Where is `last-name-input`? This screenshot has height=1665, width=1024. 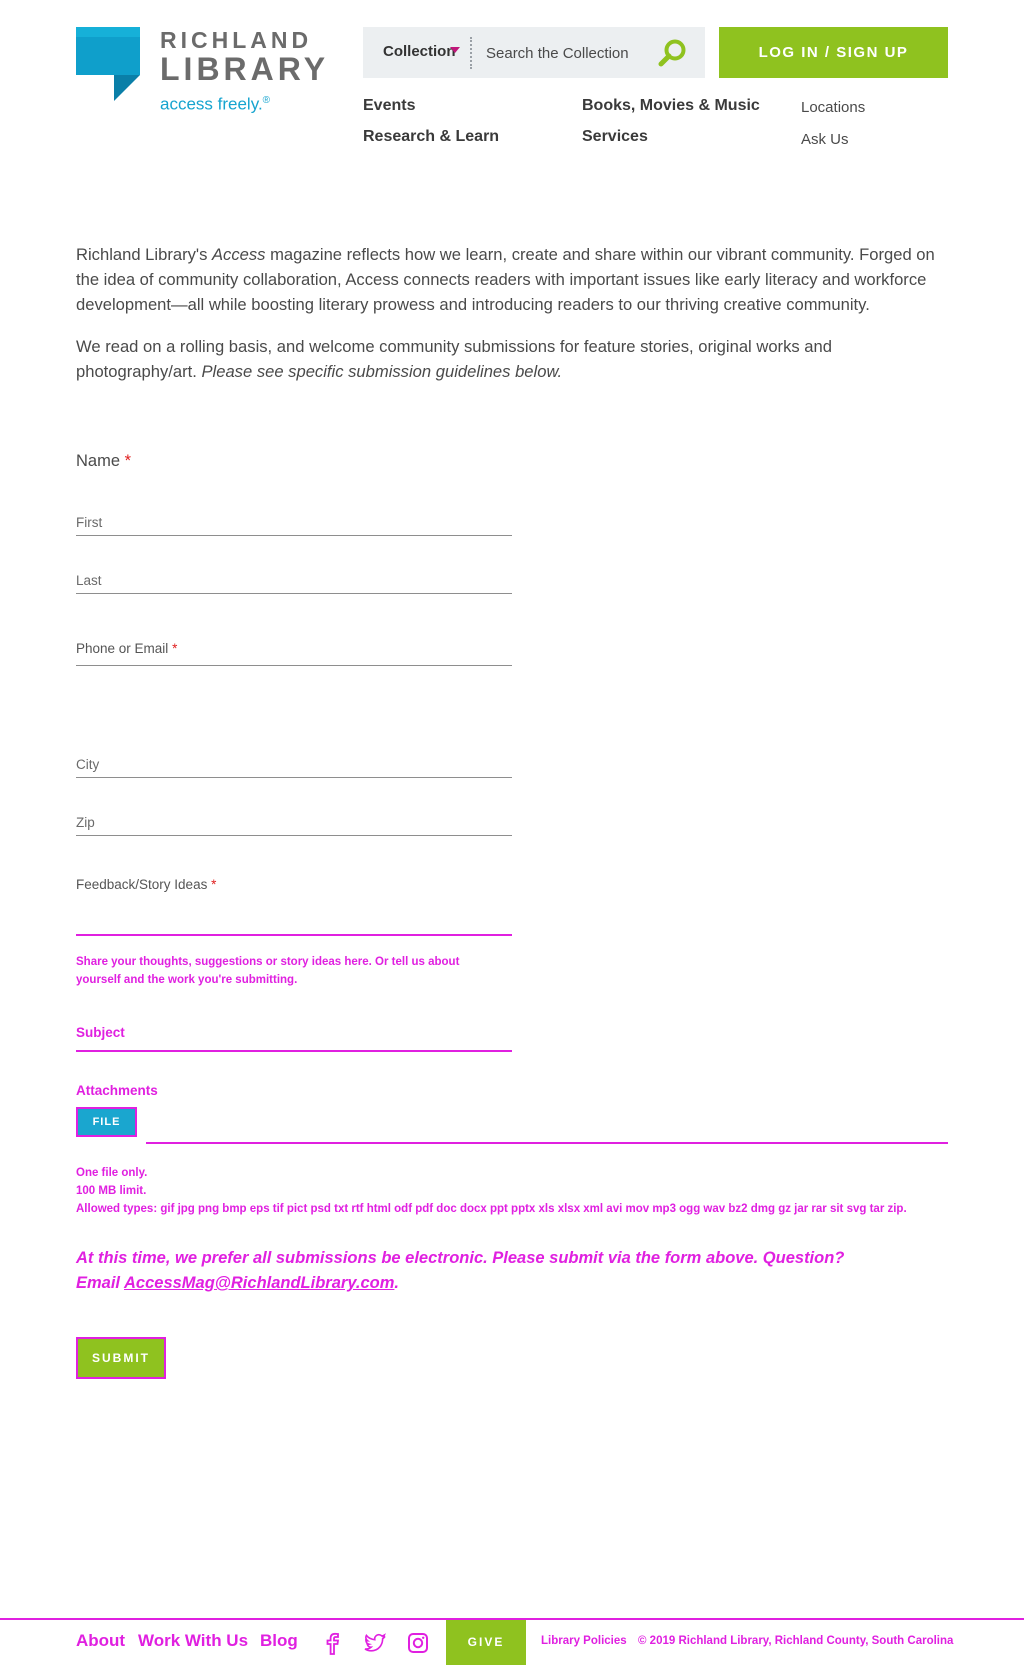
last-name-input is located at coordinates (294, 580).